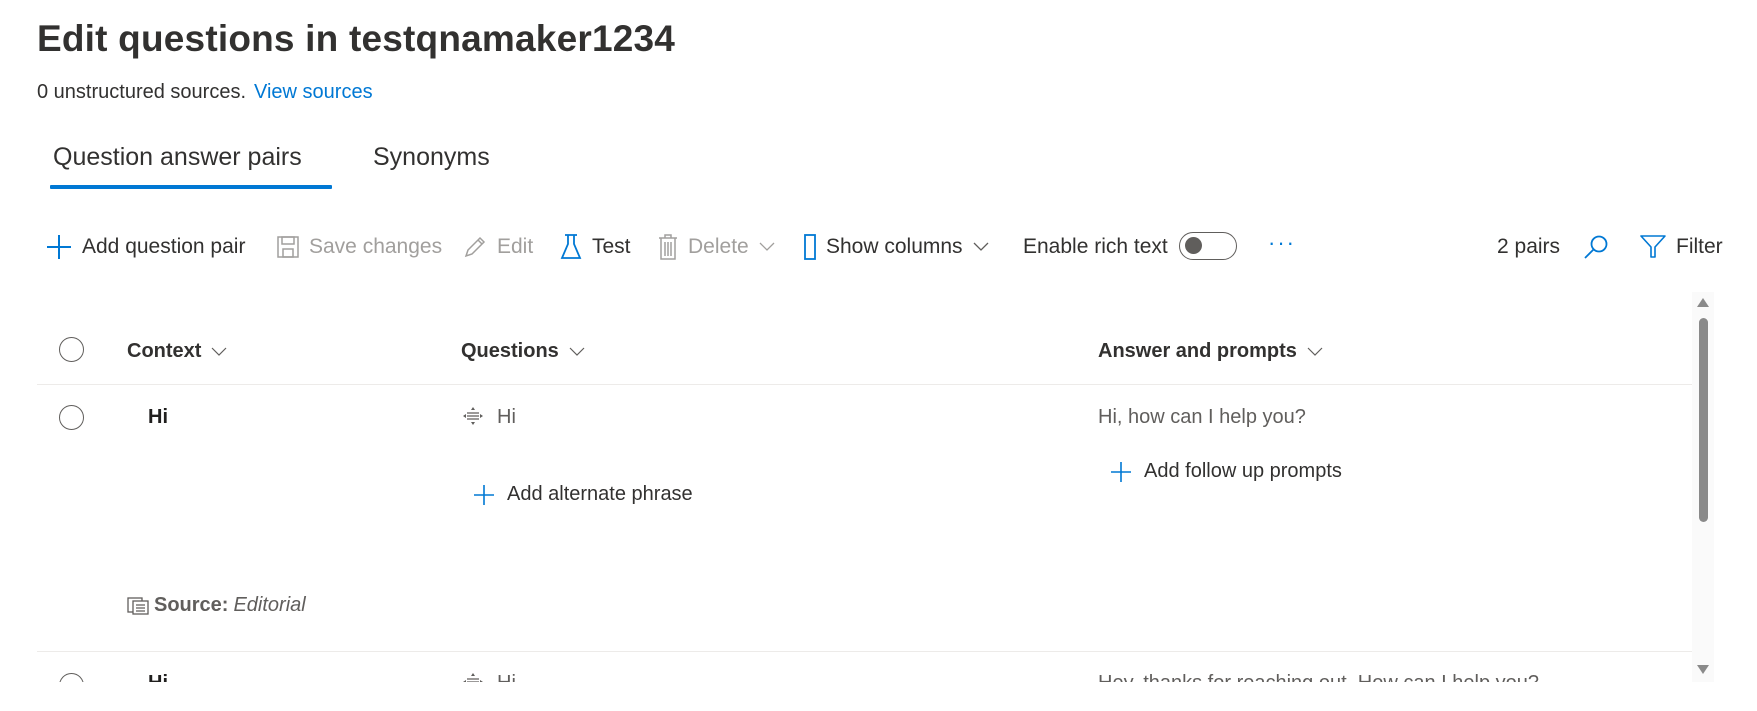 The width and height of the screenshot is (1757, 711). I want to click on filter-label: Filter, so click(1699, 246).